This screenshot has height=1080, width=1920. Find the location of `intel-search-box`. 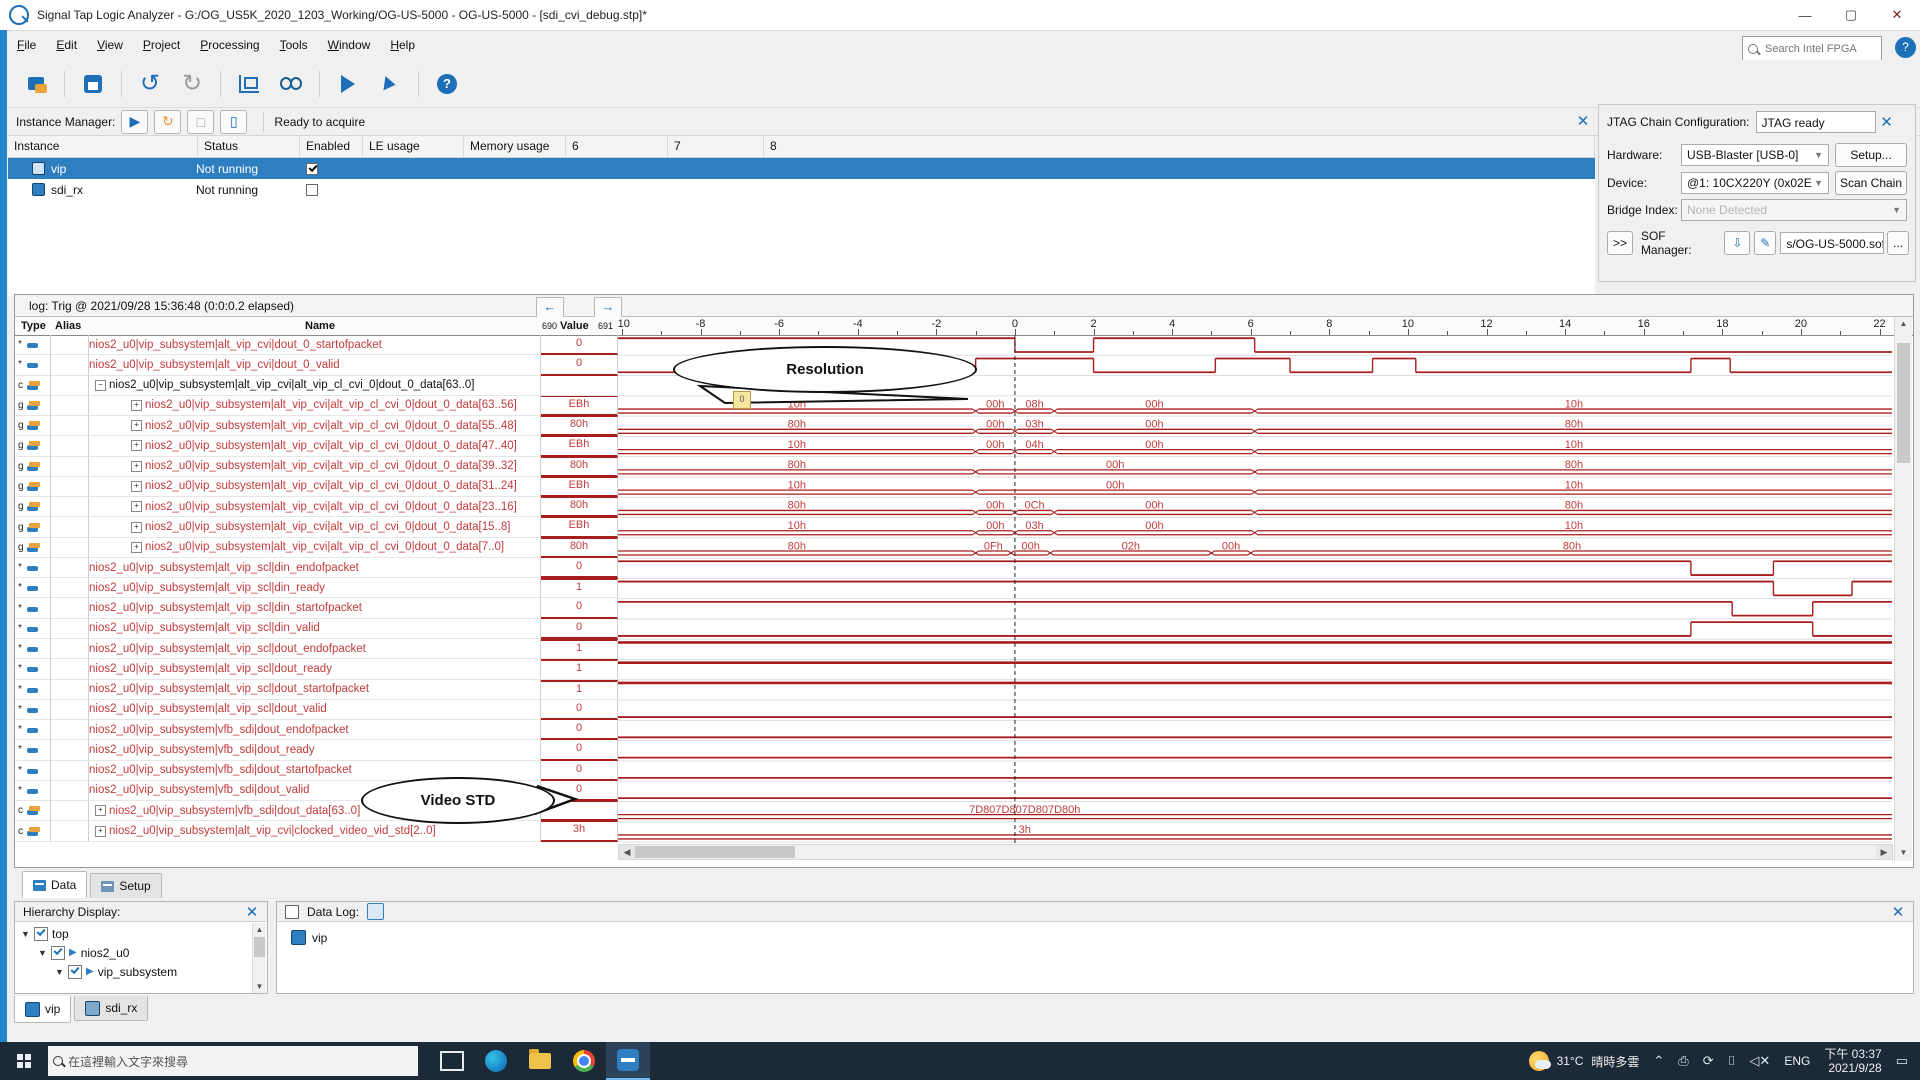

intel-search-box is located at coordinates (1812, 48).